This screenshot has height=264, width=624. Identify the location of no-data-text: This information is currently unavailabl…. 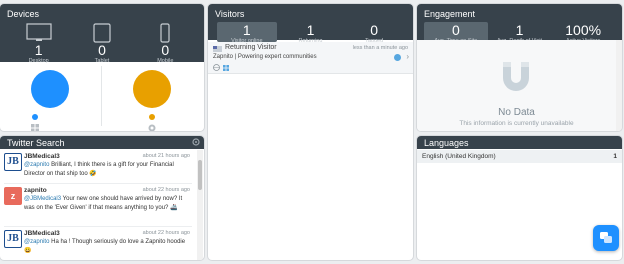
(516, 123).